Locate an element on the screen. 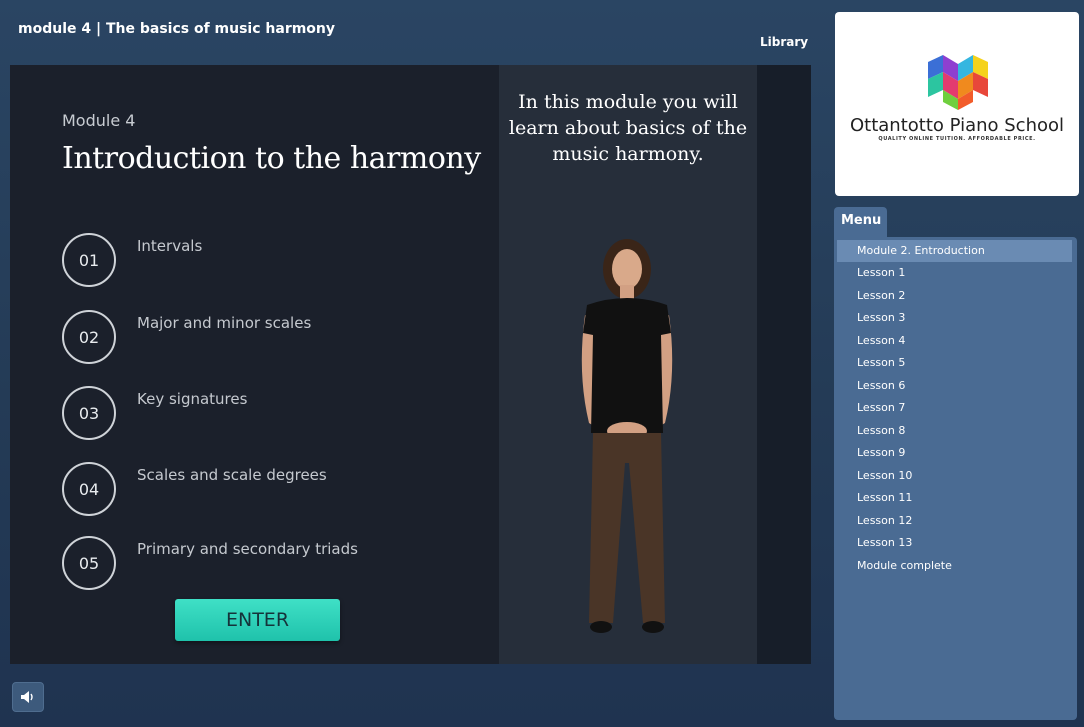 Image resolution: width=1084 pixels, height=727 pixels. menu-item-lesson-5: Lesson 5 is located at coordinates (954, 363).